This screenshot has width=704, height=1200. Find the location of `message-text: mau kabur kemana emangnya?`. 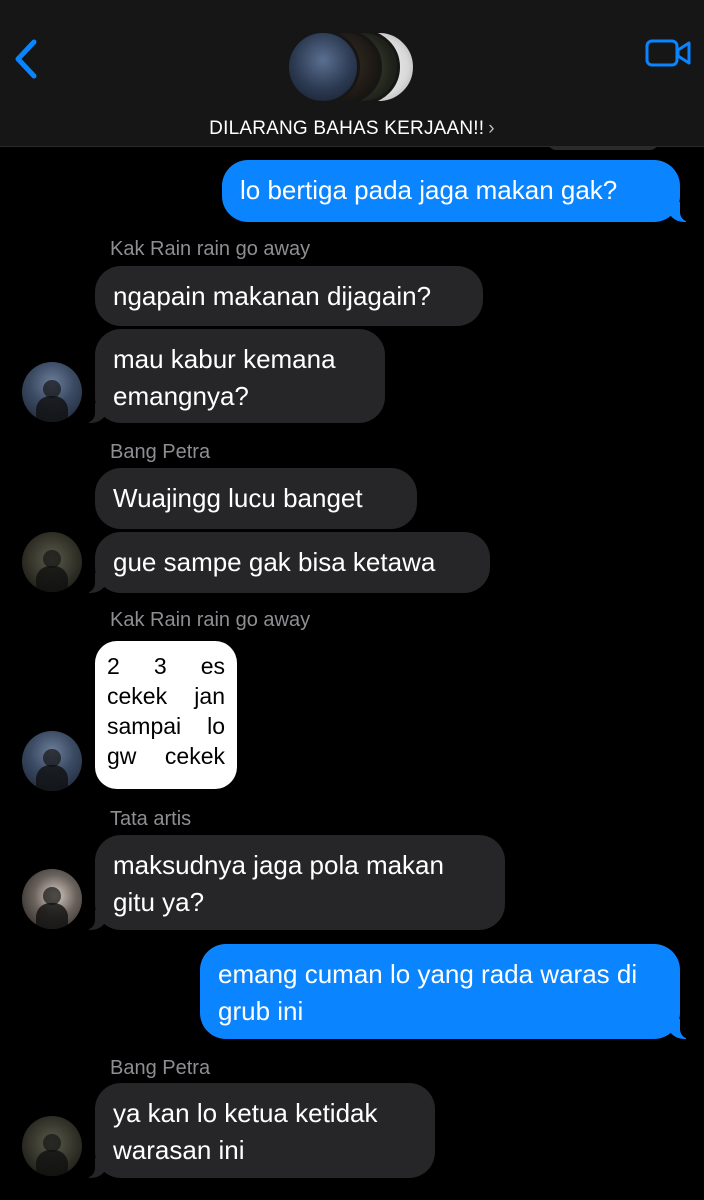

message-text: mau kabur kemana emangnya? is located at coordinates (224, 377).